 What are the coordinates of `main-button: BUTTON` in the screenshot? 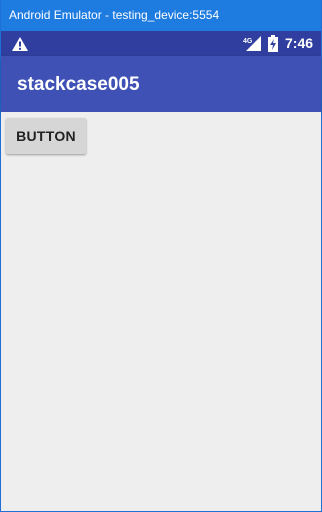 It's located at (46, 136).